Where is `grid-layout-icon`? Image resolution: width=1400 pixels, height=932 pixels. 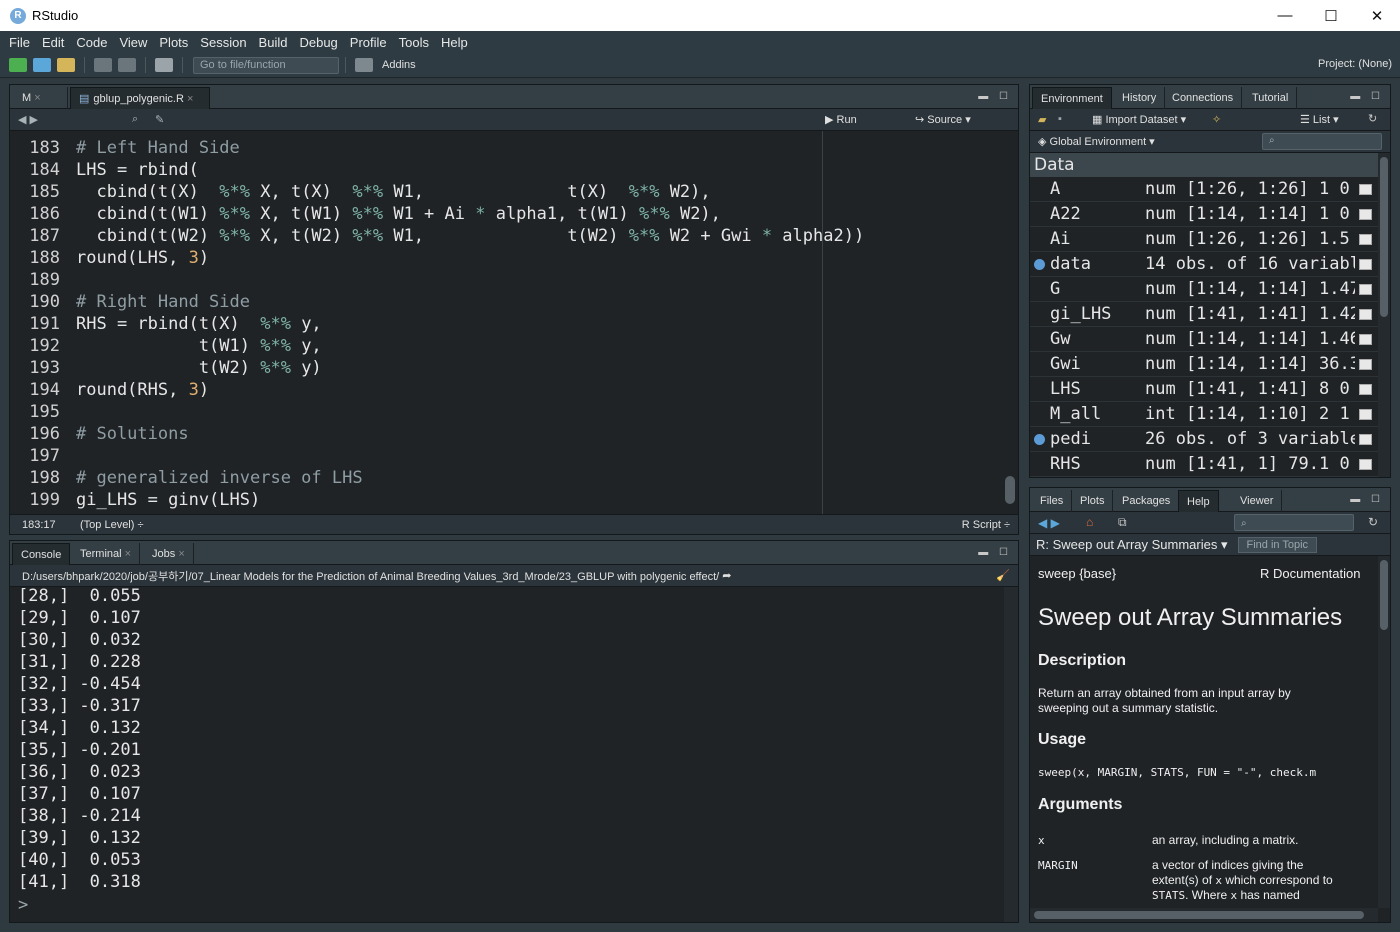
grid-layout-icon is located at coordinates (364, 65).